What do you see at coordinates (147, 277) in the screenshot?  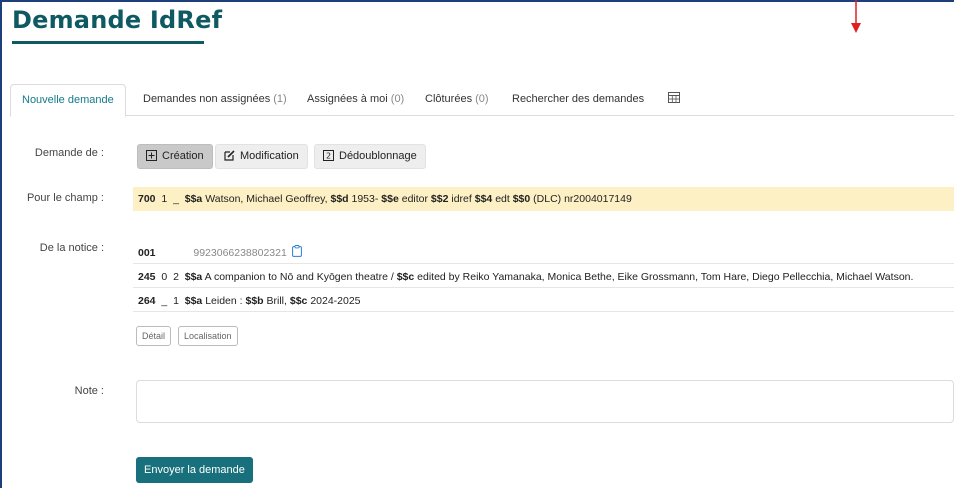 I see `field-tag: 245` at bounding box center [147, 277].